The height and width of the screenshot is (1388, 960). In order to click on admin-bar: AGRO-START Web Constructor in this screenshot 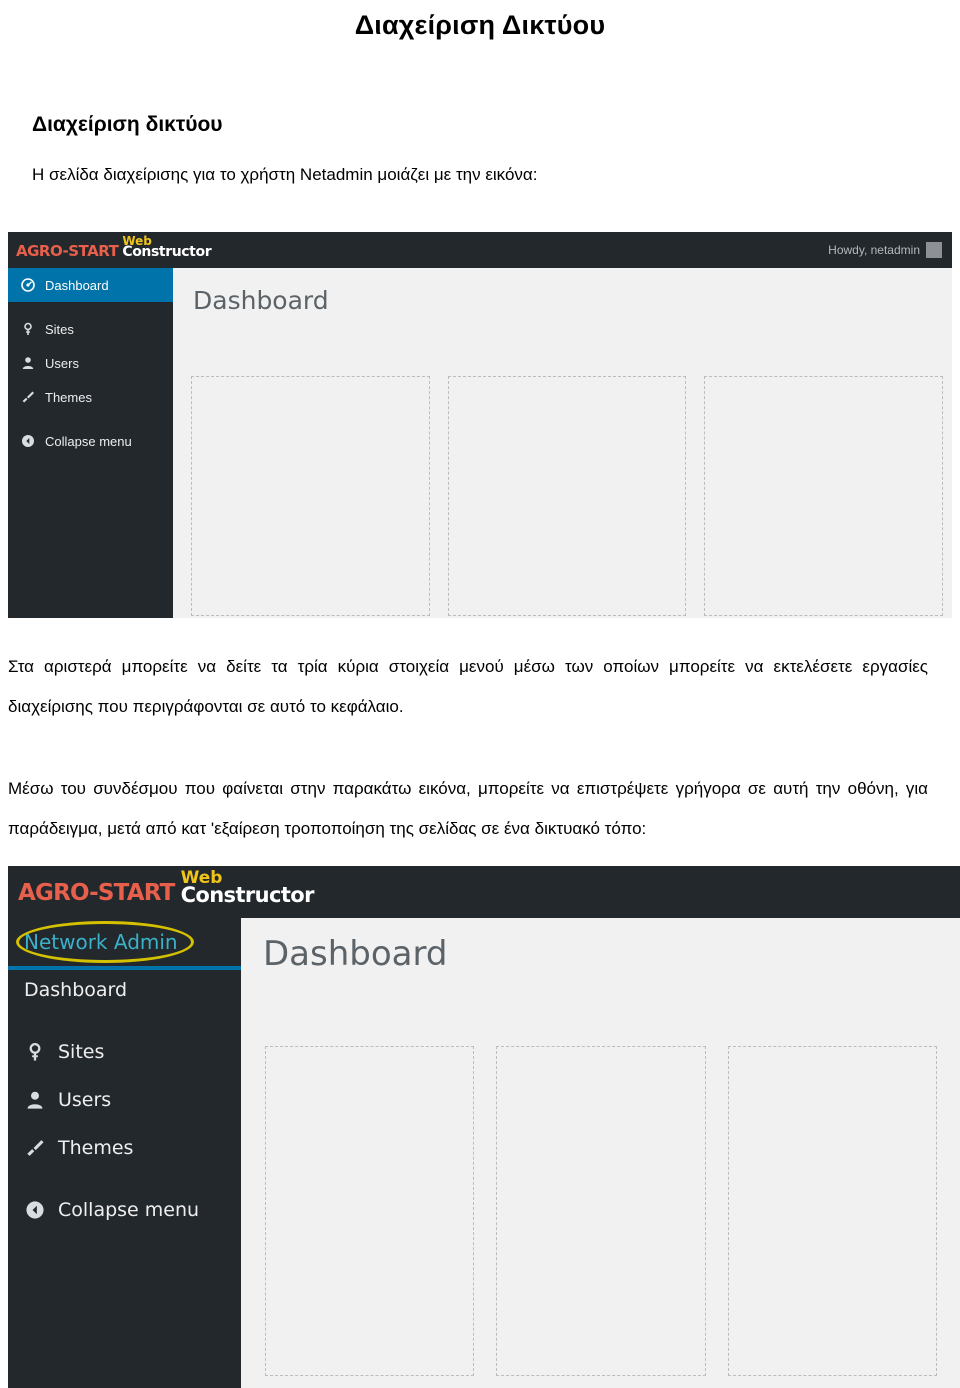, I will do `click(484, 892)`.